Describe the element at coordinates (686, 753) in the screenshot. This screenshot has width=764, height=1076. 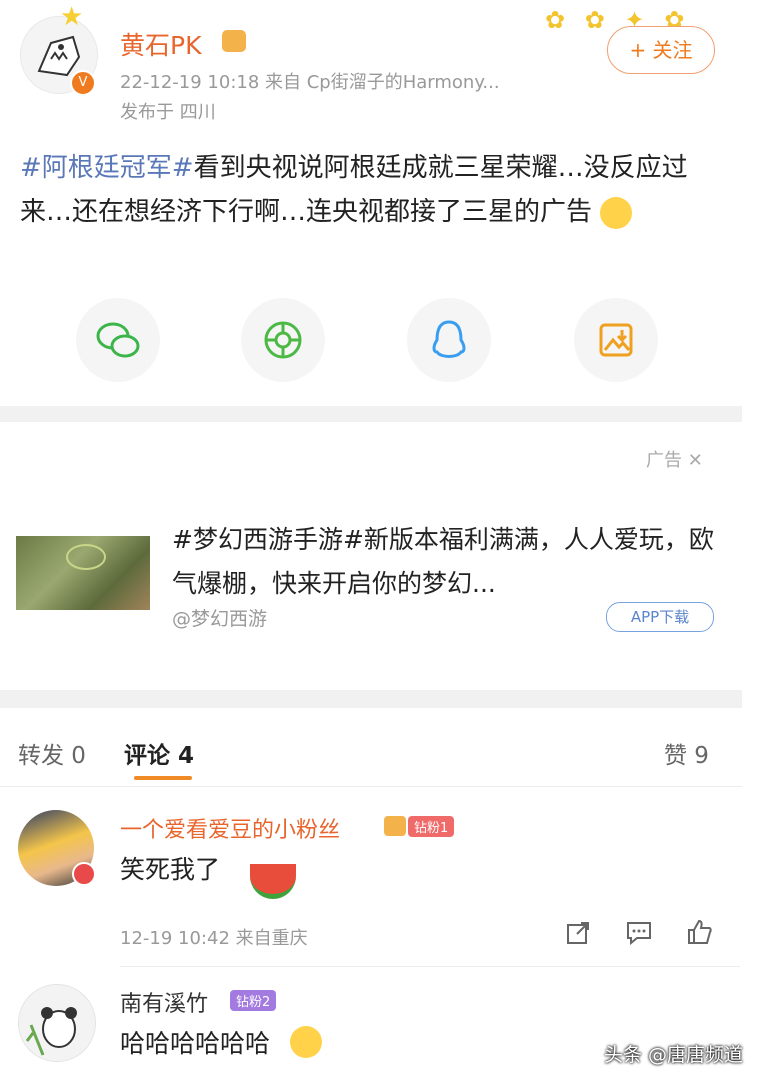
I see `tab-likes: 赞 9` at that location.